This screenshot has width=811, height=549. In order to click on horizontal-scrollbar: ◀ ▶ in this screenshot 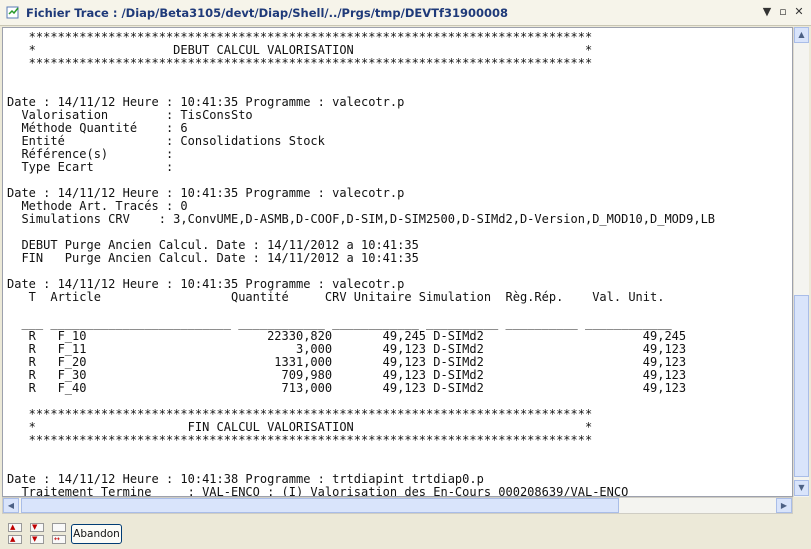, I will do `click(397, 505)`.